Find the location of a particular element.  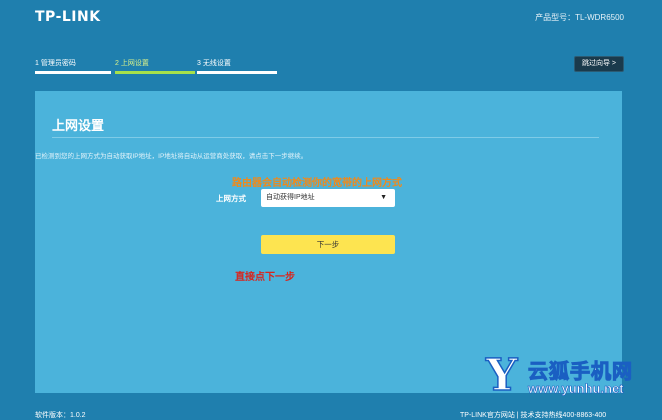

watermark-url: www.yunhu.net is located at coordinates (576, 389).